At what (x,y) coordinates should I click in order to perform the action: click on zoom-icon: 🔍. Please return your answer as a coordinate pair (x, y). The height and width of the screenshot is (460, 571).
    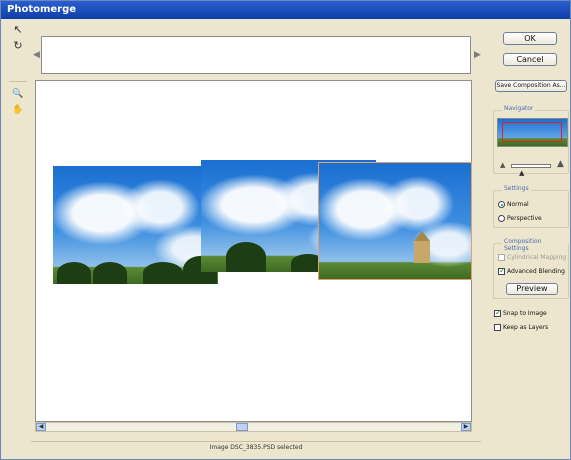
    Looking at the image, I should click on (18, 94).